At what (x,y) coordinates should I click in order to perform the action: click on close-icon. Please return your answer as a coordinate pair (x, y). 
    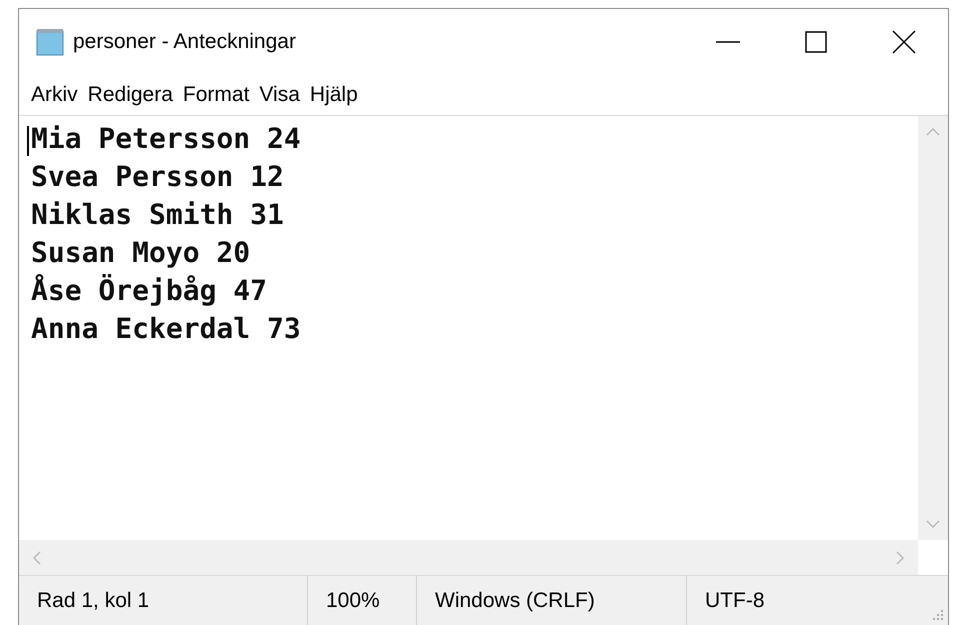
    Looking at the image, I should click on (904, 42).